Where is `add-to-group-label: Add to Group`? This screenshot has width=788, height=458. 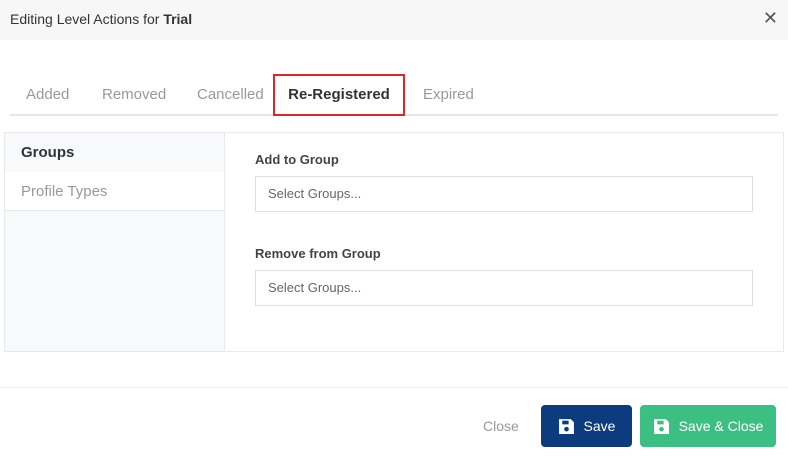 add-to-group-label: Add to Group is located at coordinates (297, 159).